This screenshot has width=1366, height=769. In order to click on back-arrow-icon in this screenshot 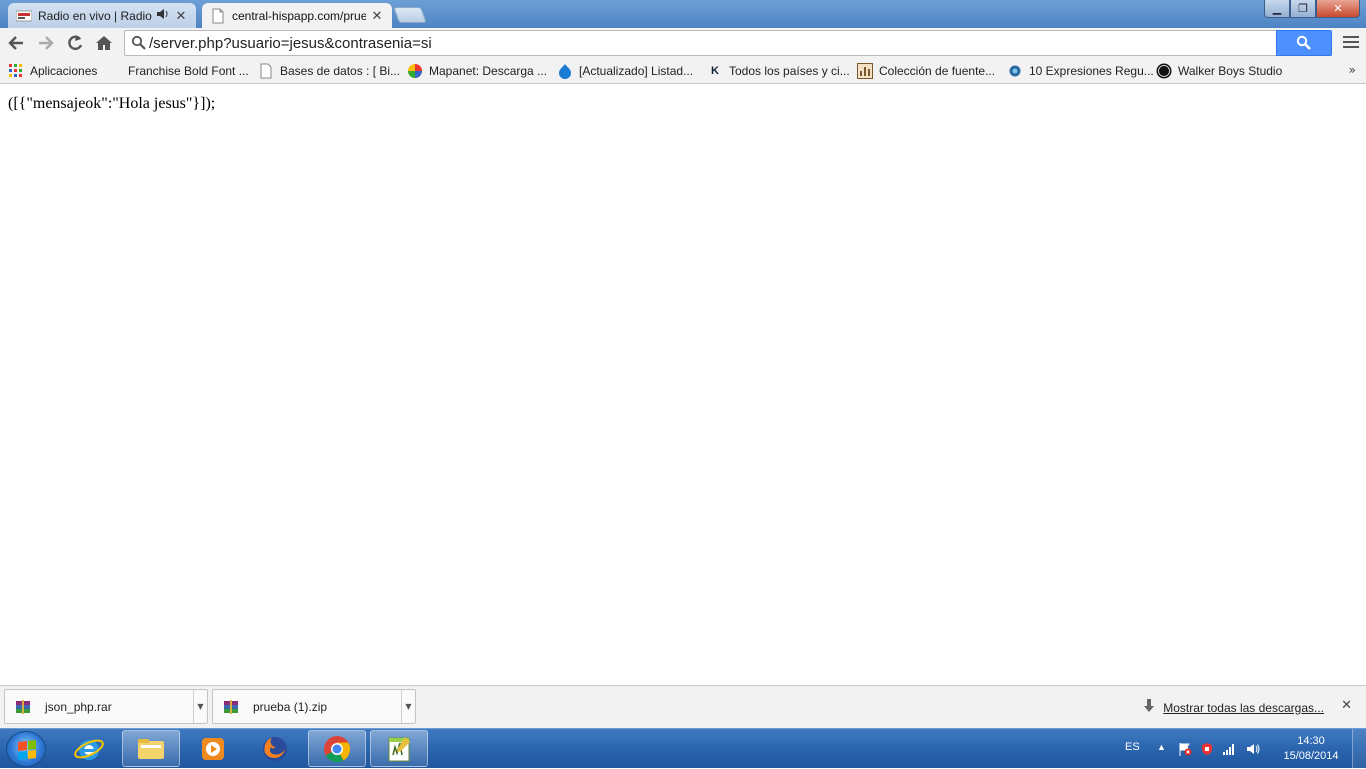, I will do `click(15, 43)`.